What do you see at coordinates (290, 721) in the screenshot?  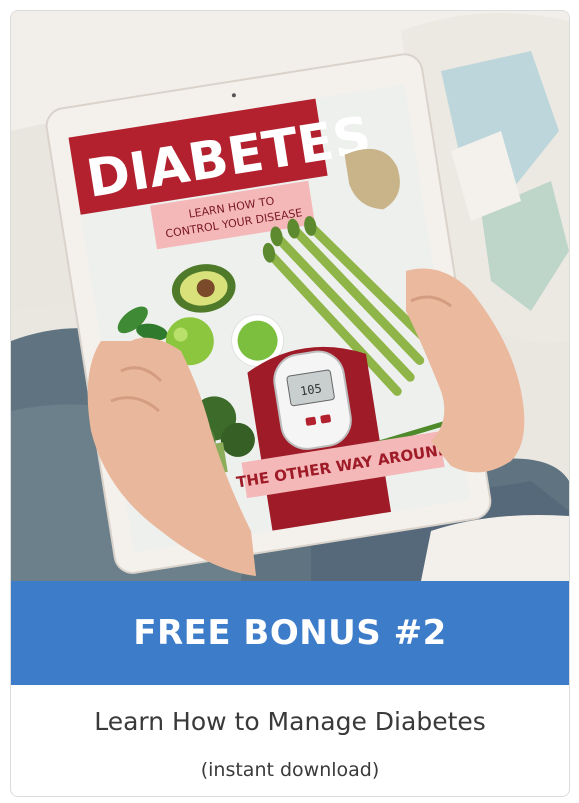 I see `bonus-title: Learn How to Manage Diabetes` at bounding box center [290, 721].